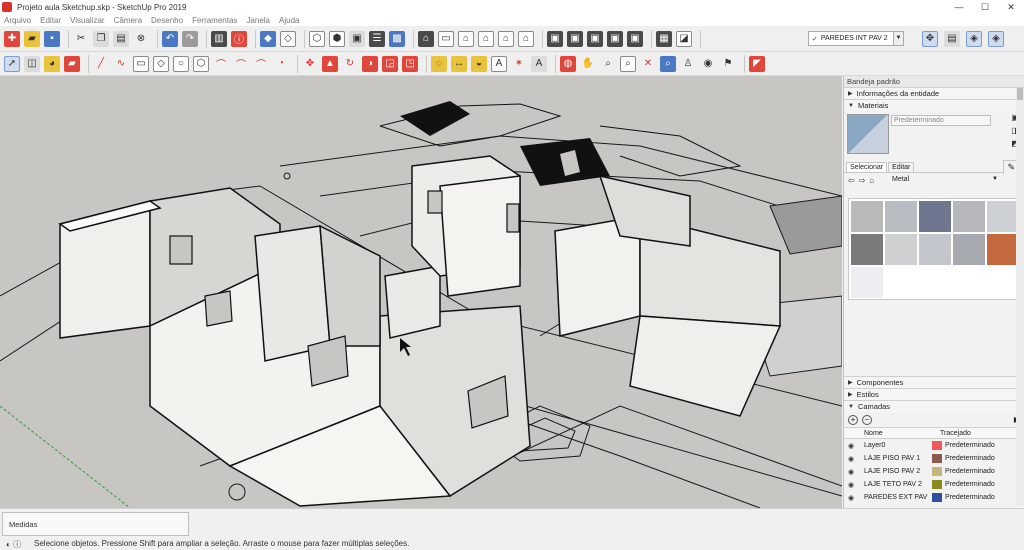 This screenshot has width=1024, height=550. I want to click on three-point-arc-icon: ⌒, so click(261, 64).